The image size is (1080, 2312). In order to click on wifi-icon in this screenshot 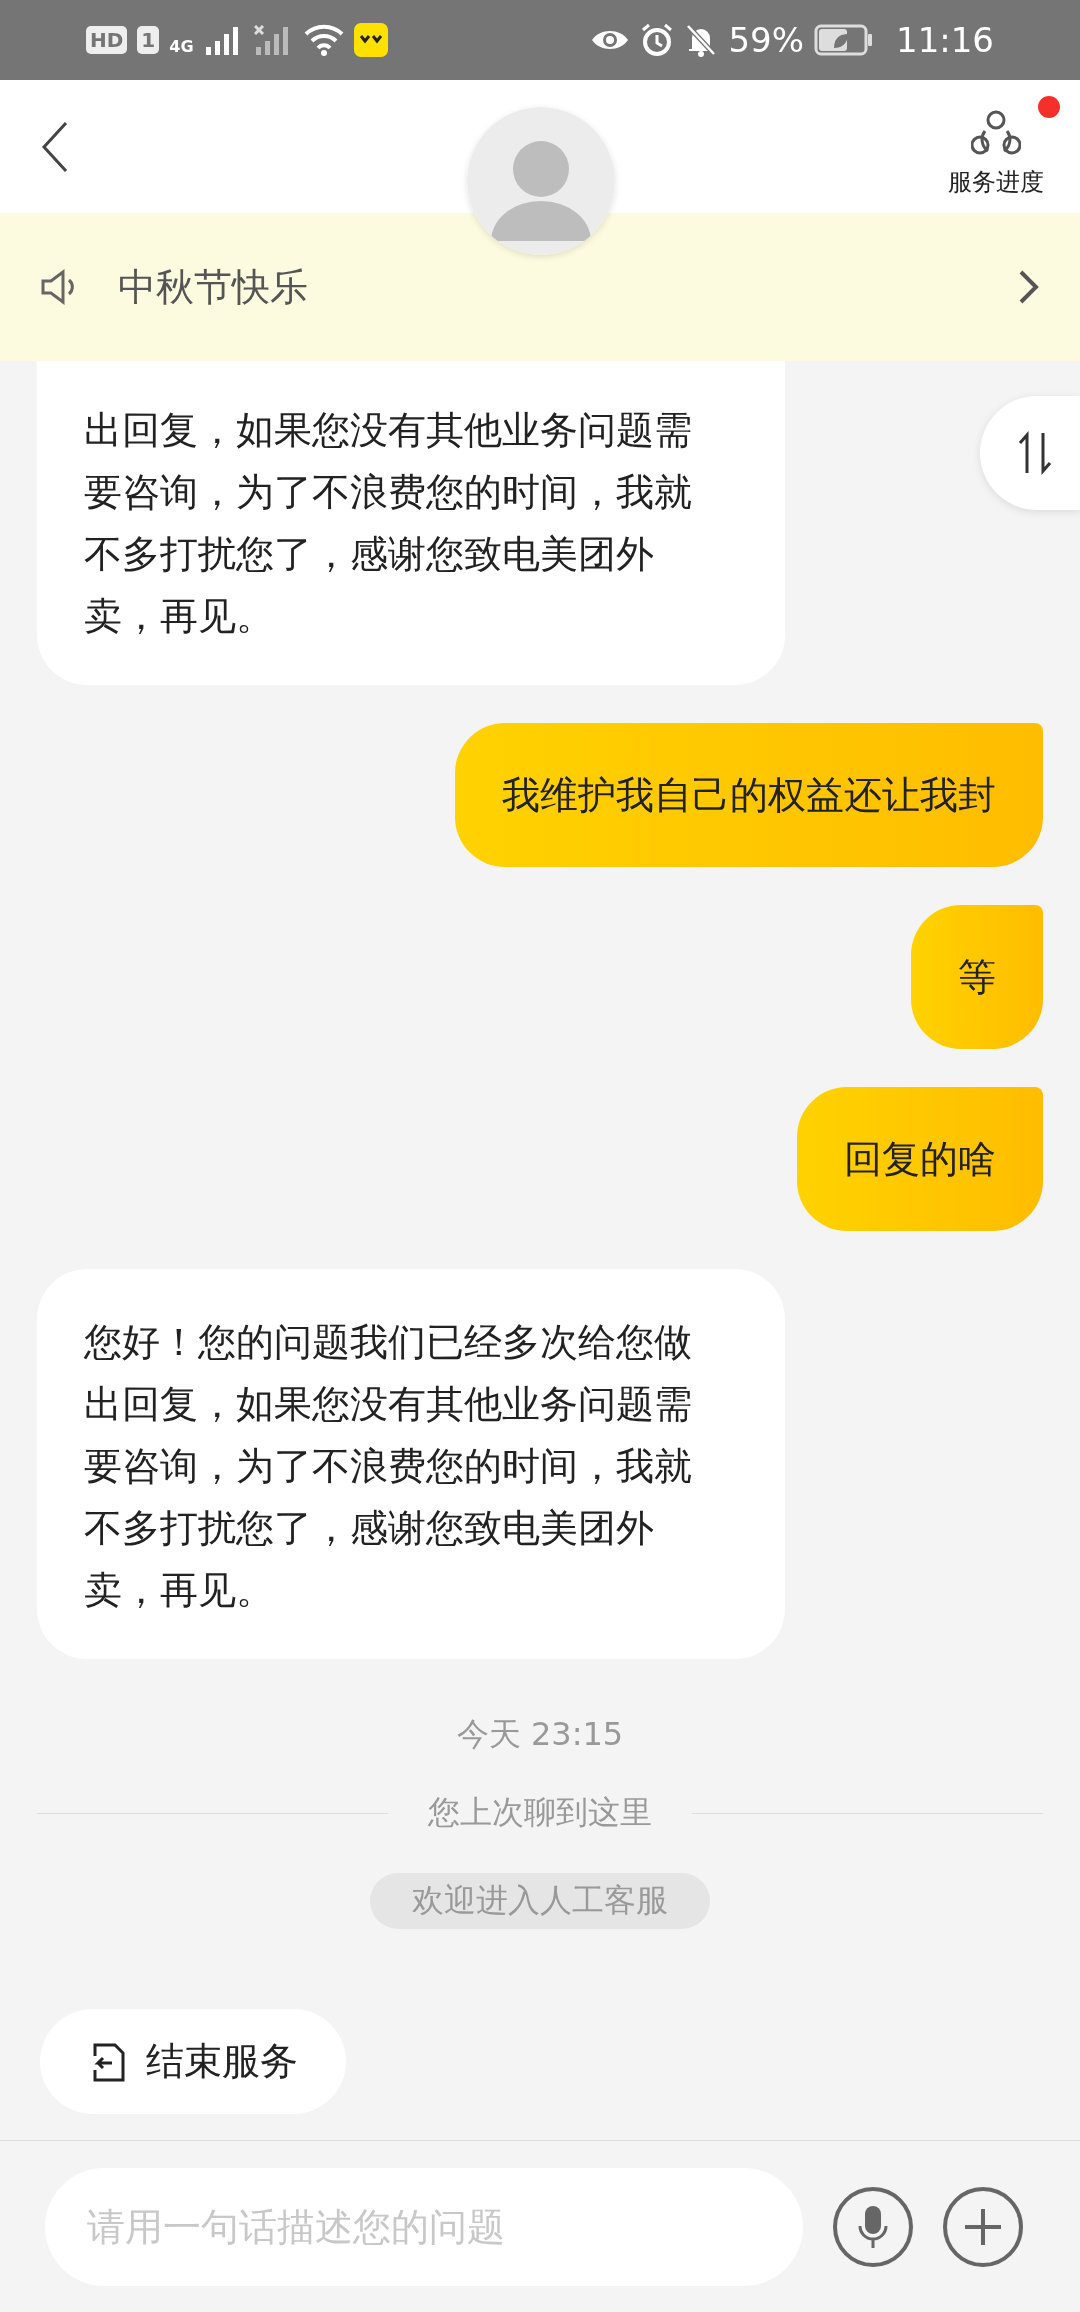, I will do `click(323, 40)`.